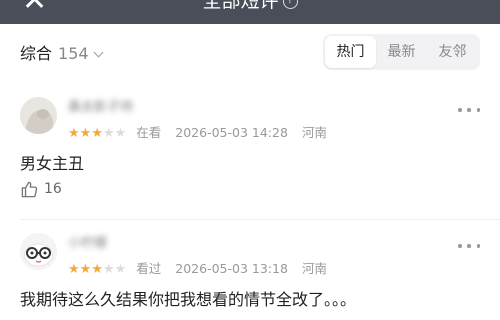  What do you see at coordinates (350, 52) in the screenshot?
I see `tab-hot: 热门` at bounding box center [350, 52].